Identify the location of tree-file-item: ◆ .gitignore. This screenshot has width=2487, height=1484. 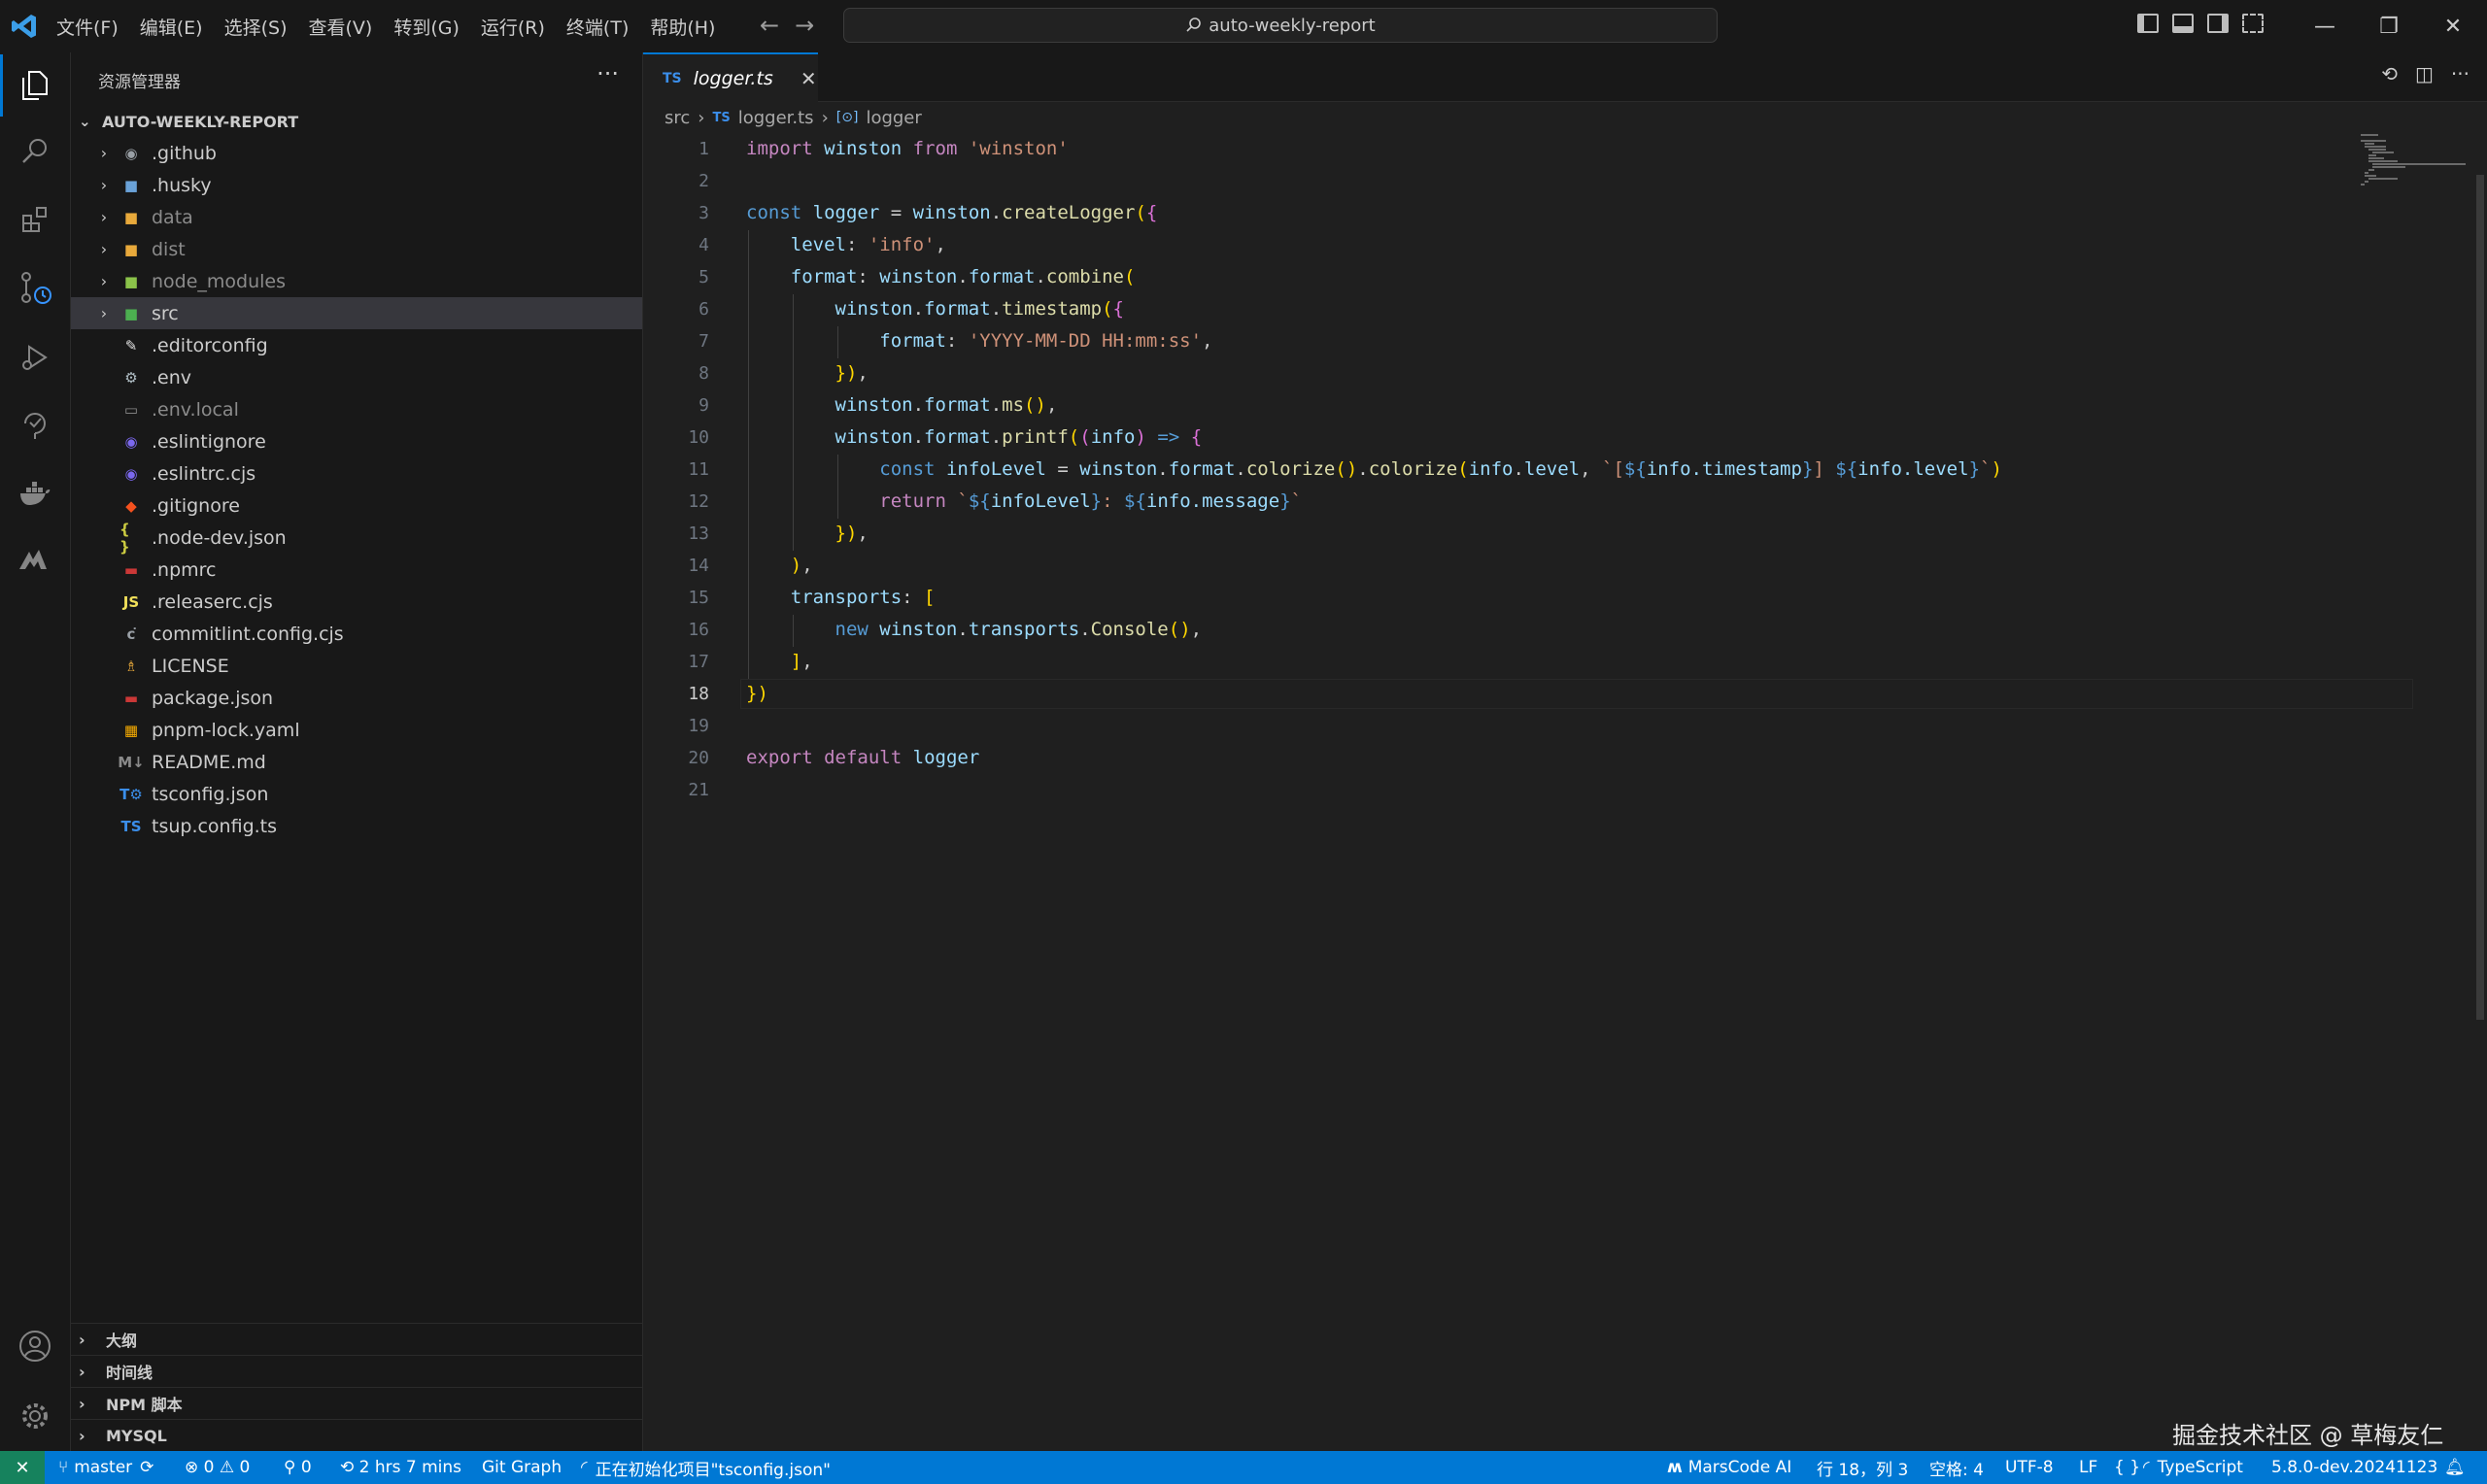
(356, 505).